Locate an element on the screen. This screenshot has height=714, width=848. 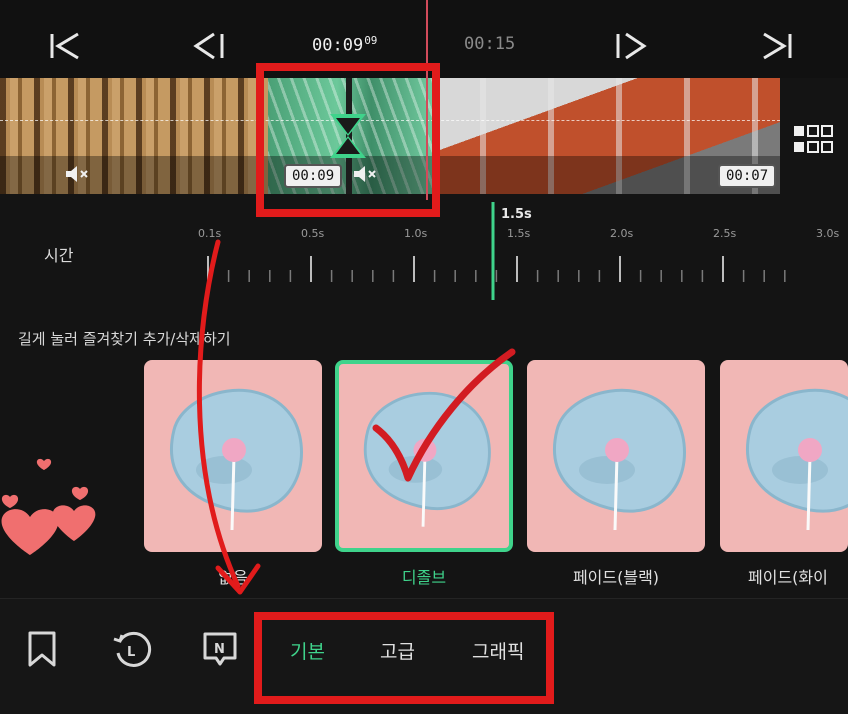
current-time: 00:0909 is located at coordinates (344, 45).